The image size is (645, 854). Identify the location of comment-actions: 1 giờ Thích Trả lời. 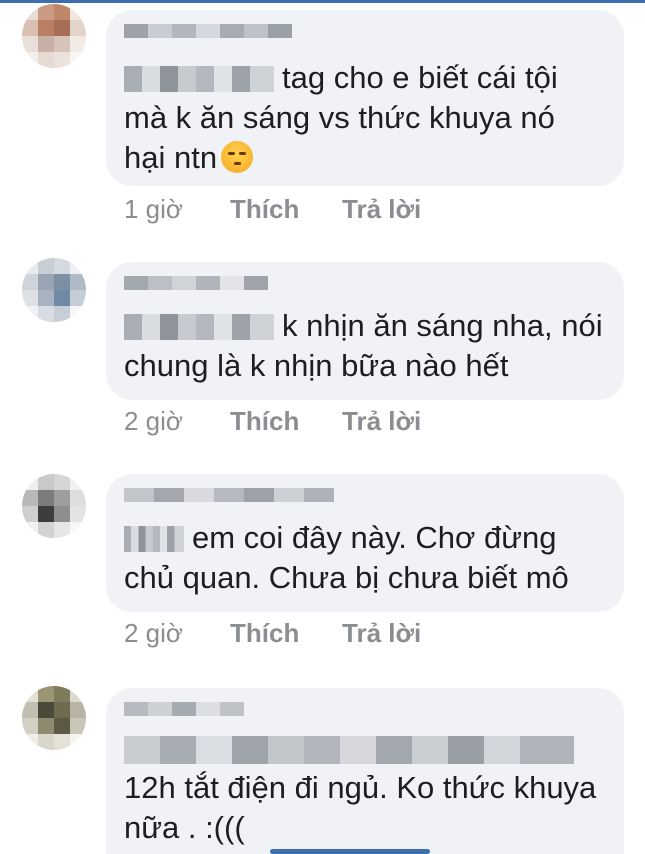
(272, 209).